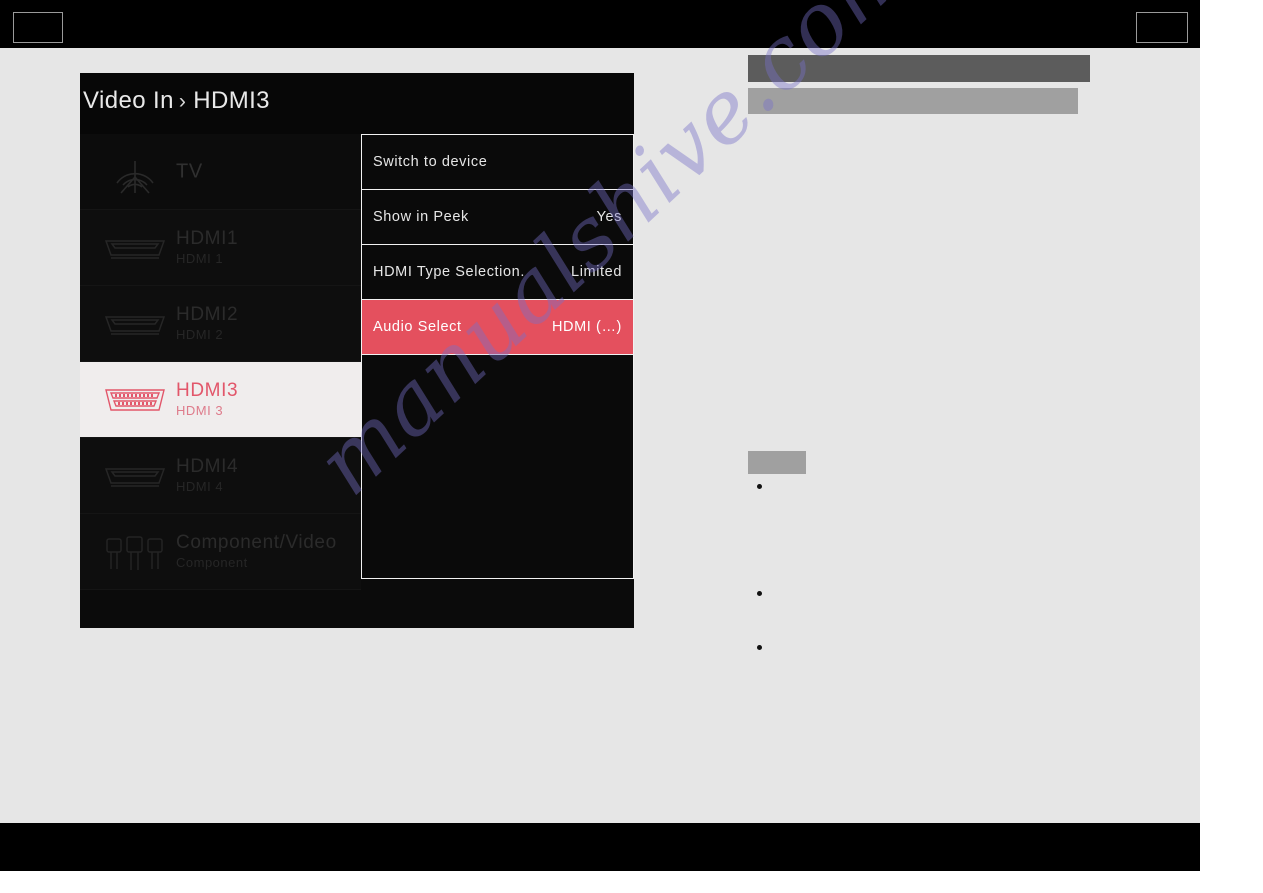 The image size is (1263, 893). What do you see at coordinates (430, 162) in the screenshot?
I see `option-label: Switch to device` at bounding box center [430, 162].